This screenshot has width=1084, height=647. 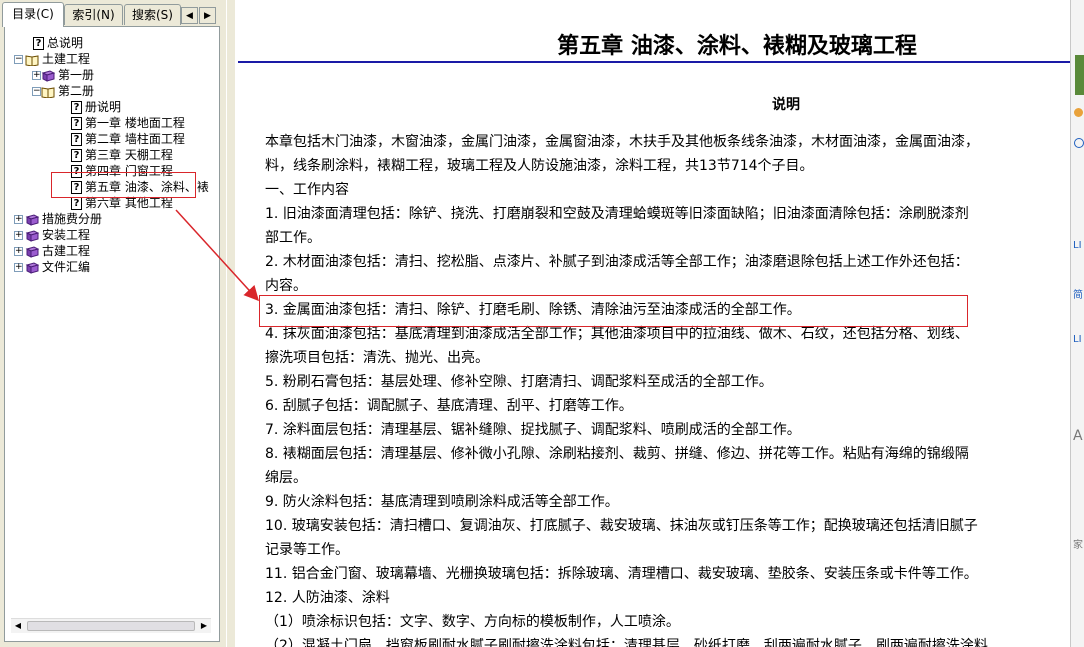 I want to click on tree-item: 土建工程, so click(x=57, y=59).